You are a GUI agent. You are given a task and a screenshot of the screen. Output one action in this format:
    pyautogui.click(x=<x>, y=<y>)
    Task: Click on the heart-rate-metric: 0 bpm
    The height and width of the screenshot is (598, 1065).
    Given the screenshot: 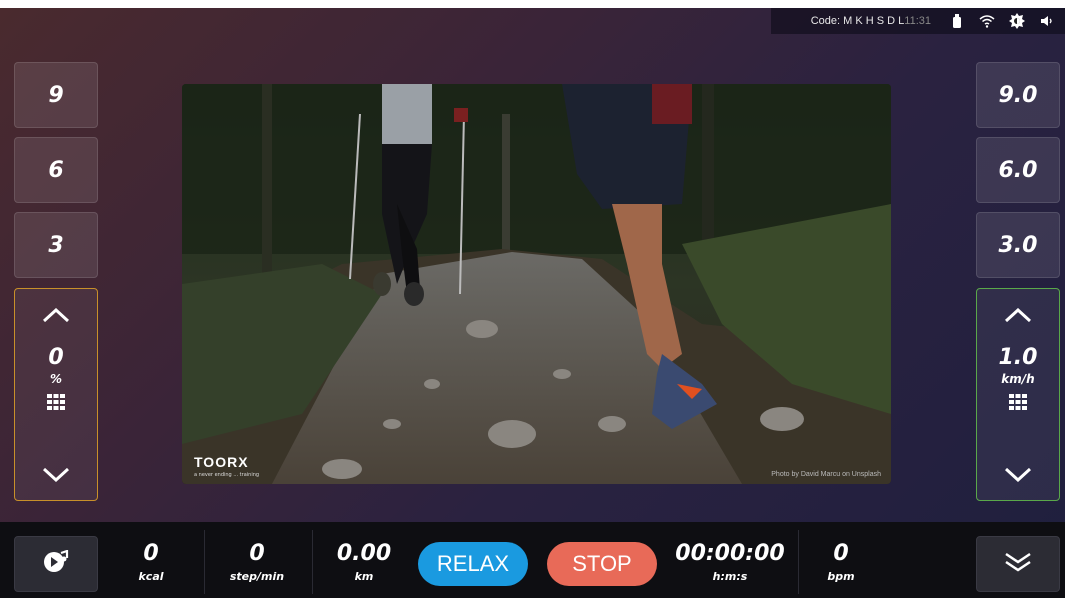 What is the action you would take?
    pyautogui.click(x=841, y=562)
    